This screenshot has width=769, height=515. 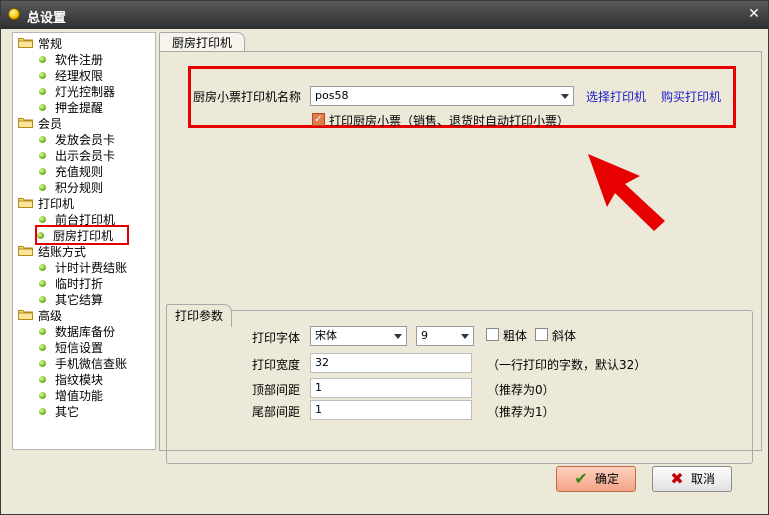 I want to click on tree-item-selected: 厨房打印机, so click(x=82, y=235).